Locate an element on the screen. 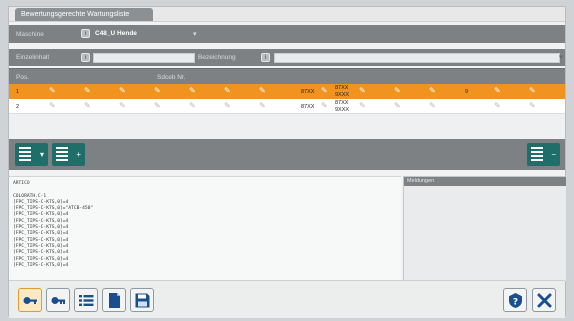  document-button is located at coordinates (114, 300).